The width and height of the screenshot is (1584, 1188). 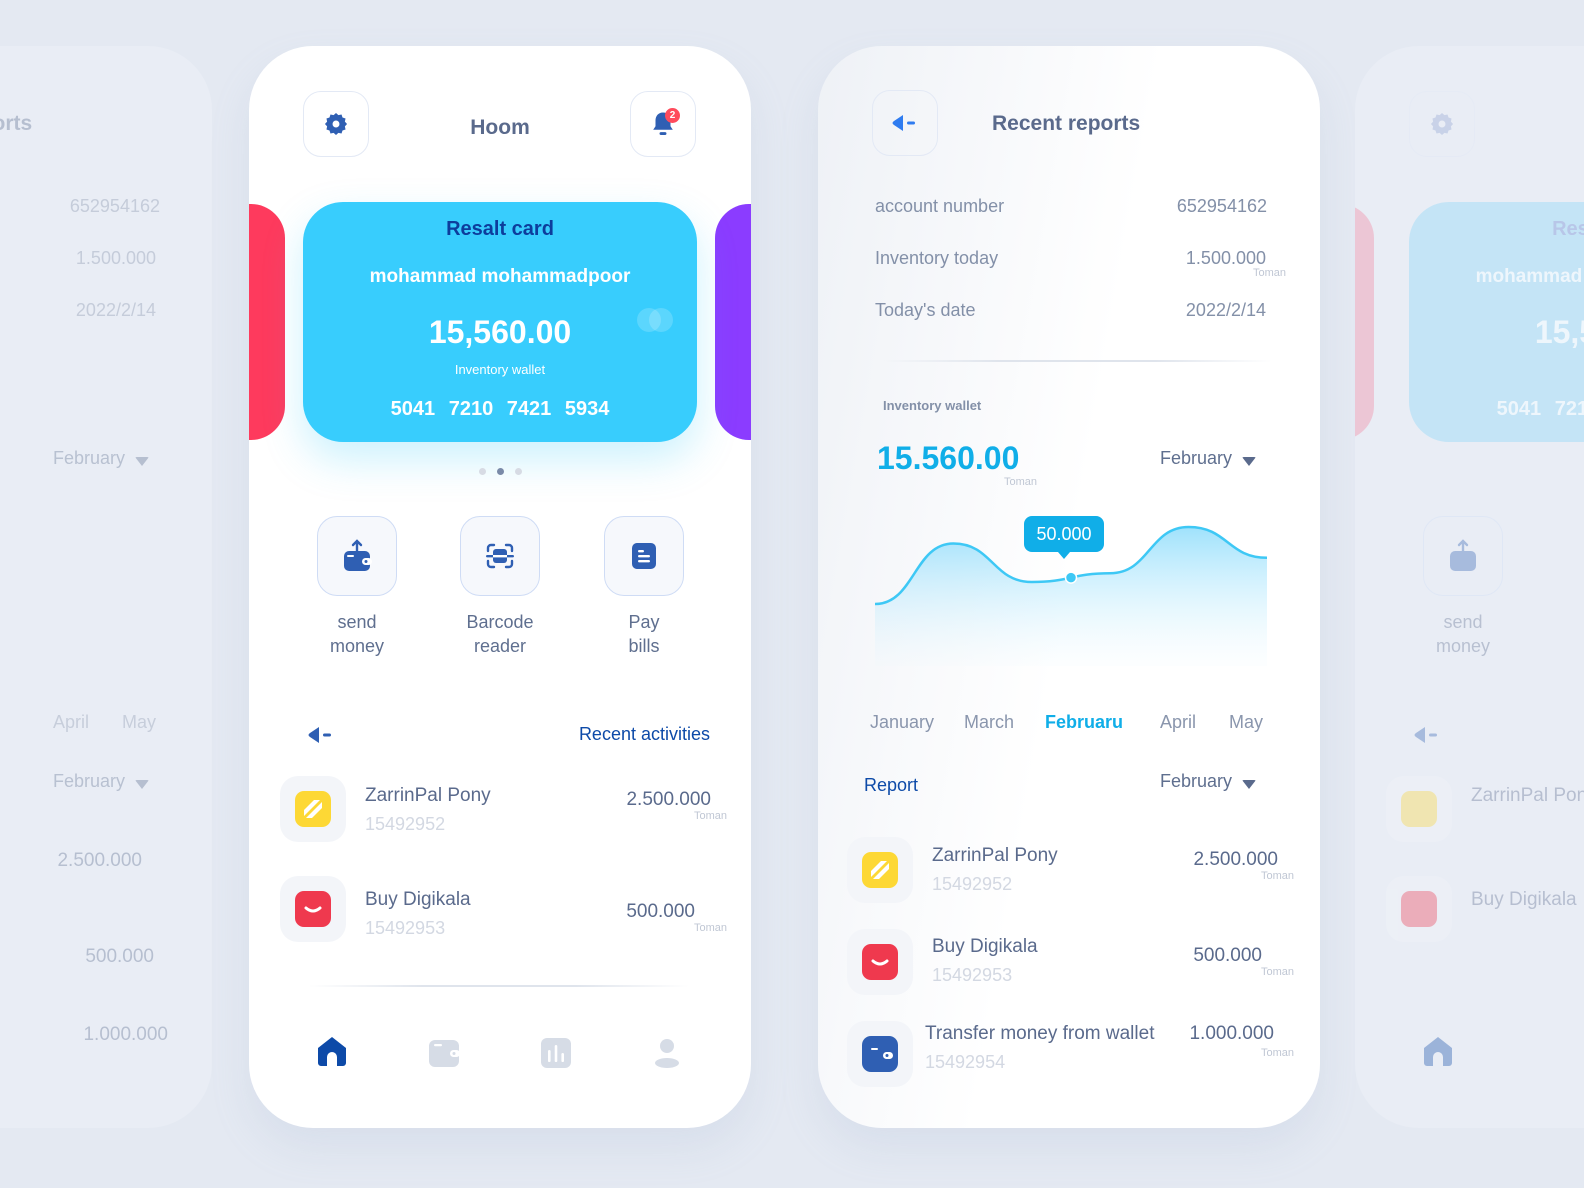 I want to click on ghost-amount: 1.000.000, so click(x=125, y=1034).